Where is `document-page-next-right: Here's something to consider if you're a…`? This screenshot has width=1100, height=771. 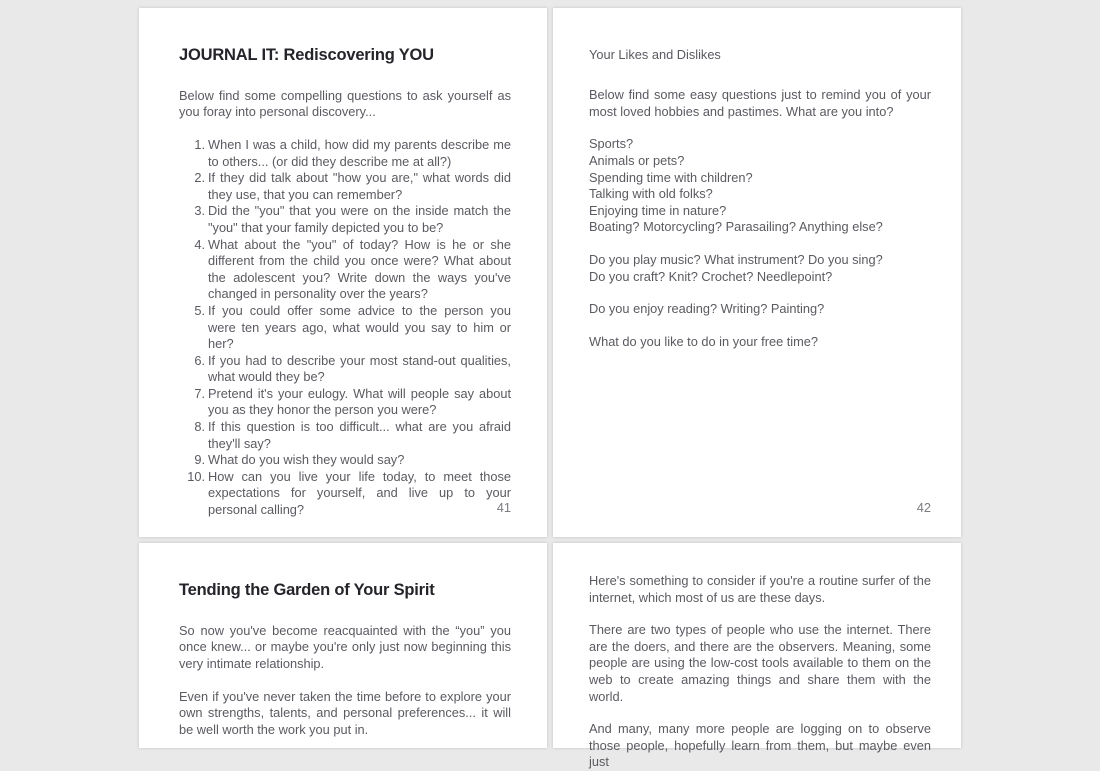
document-page-next-right: Here's something to consider if you're a… is located at coordinates (757, 656).